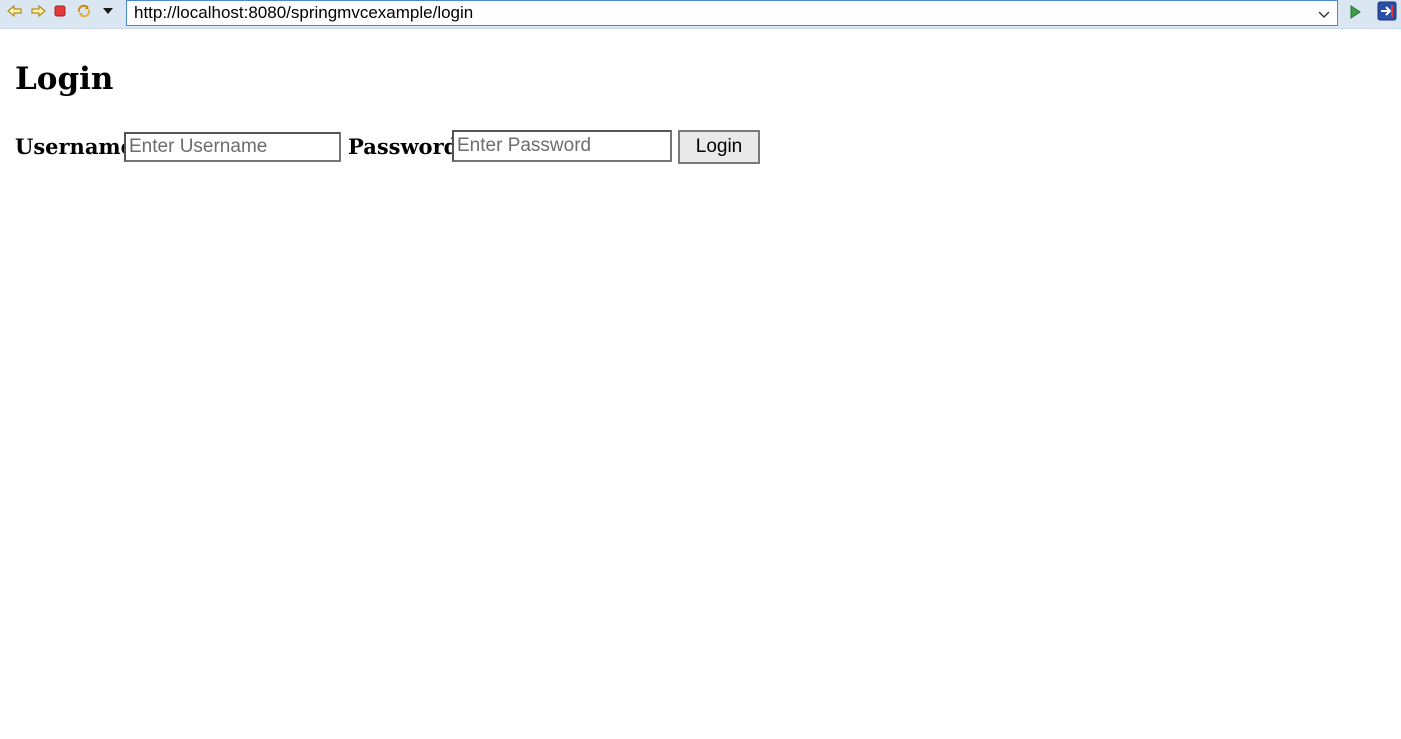 This screenshot has height=739, width=1401. Describe the element at coordinates (38, 11) in the screenshot. I see `forward-icon` at that location.